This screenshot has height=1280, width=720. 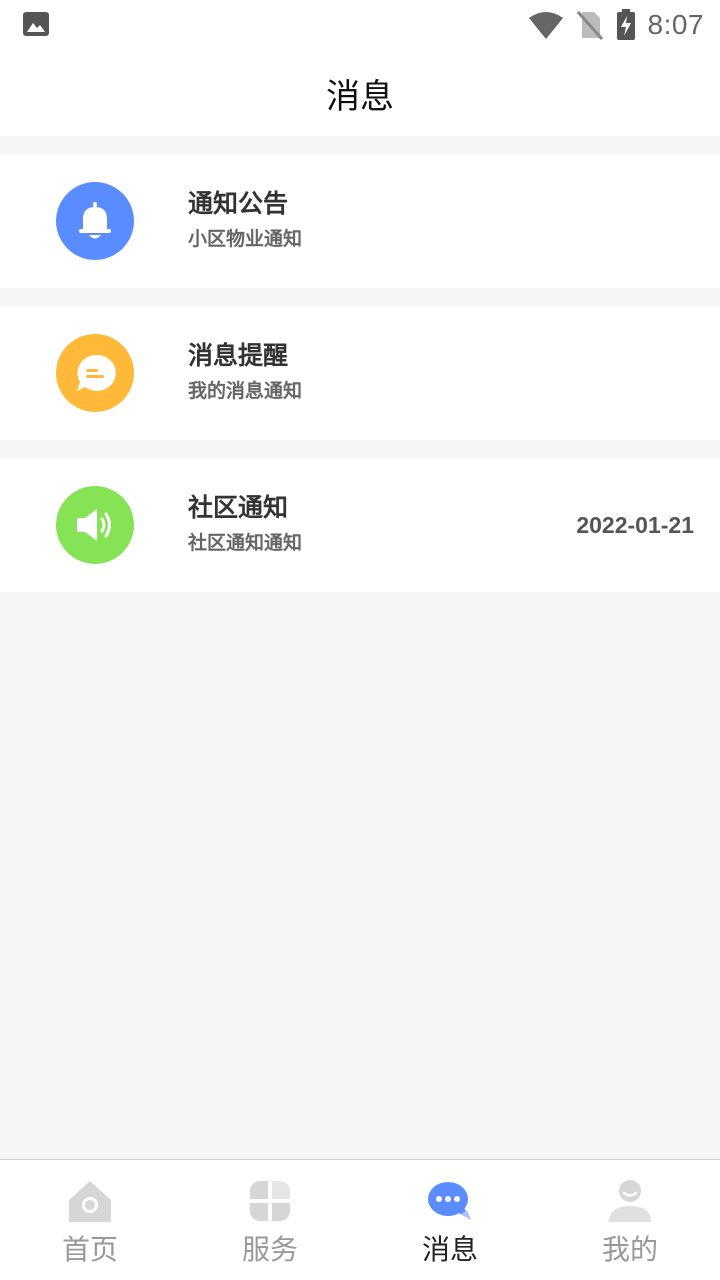 I want to click on message-title: 通知公告, so click(x=238, y=203).